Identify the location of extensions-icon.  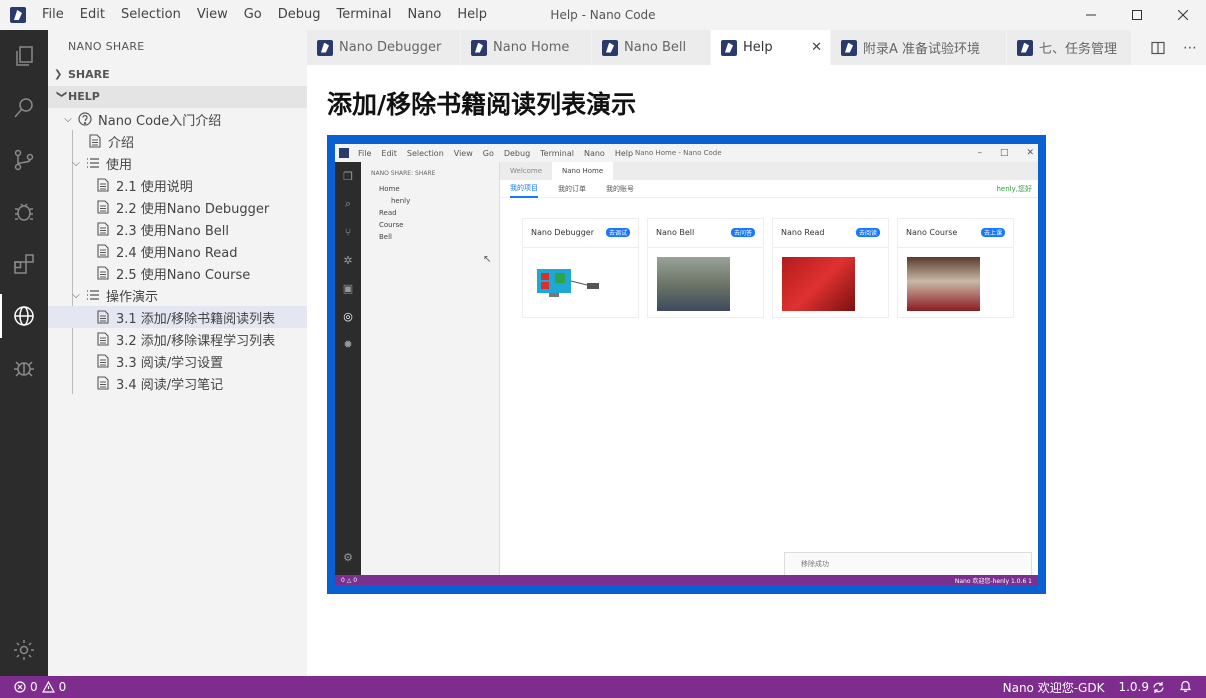
(24, 264).